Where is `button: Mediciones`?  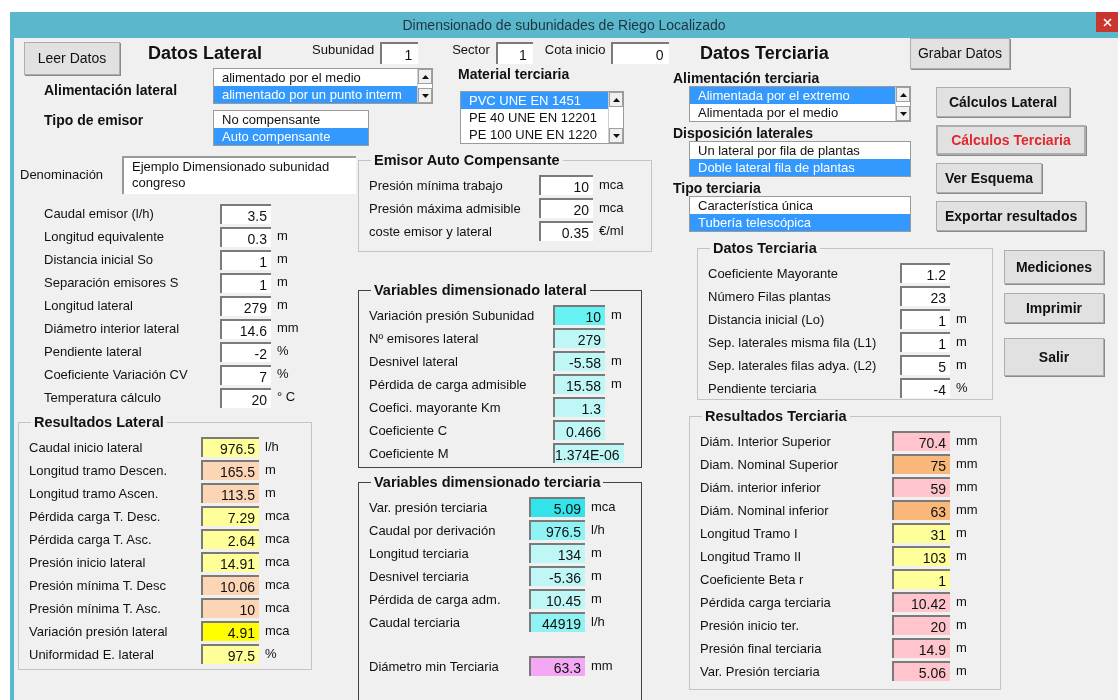 button: Mediciones is located at coordinates (1054, 267).